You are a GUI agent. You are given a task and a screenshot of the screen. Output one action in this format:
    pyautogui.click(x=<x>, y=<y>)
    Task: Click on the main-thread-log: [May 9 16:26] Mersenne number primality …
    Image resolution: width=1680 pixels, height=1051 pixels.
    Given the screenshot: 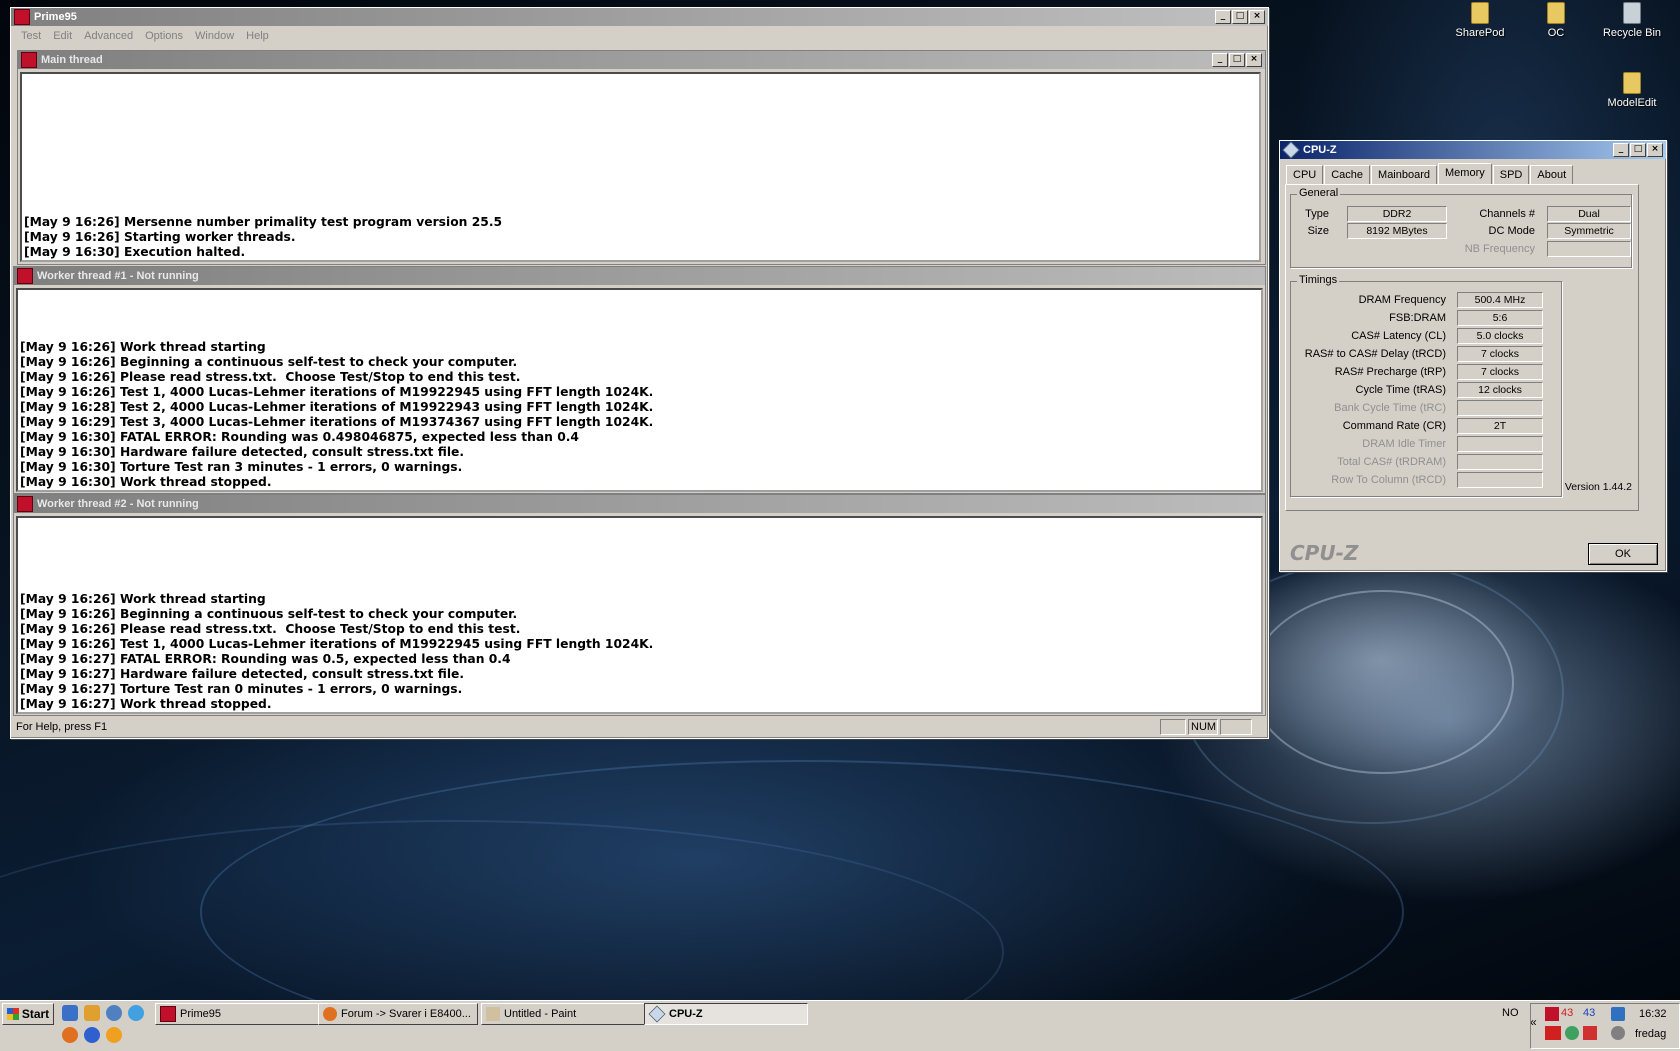 What is the action you would take?
    pyautogui.click(x=640, y=167)
    